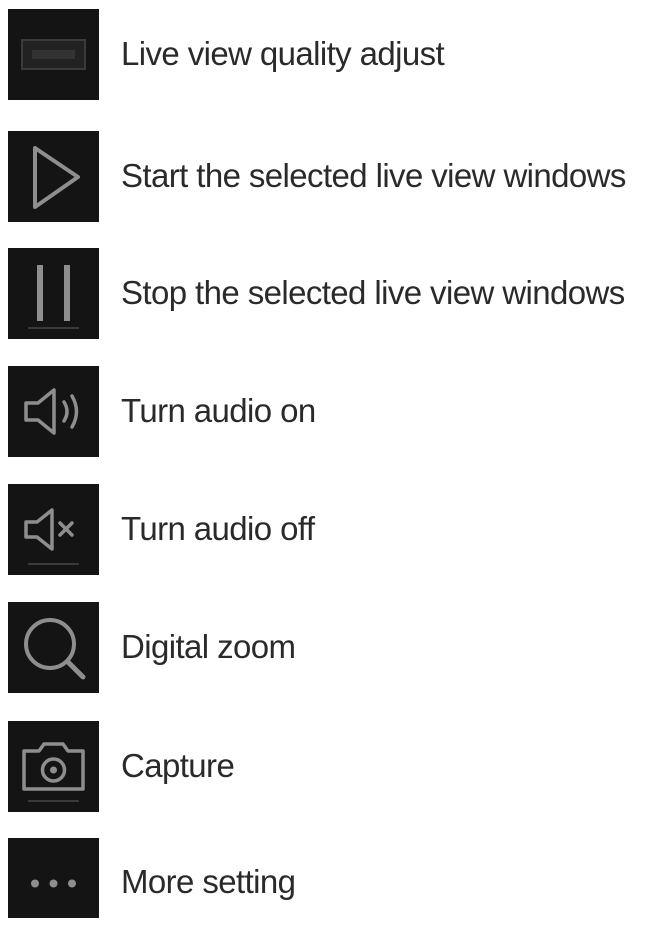 Image resolution: width=668 pixels, height=929 pixels. Describe the element at coordinates (338, 878) in the screenshot. I see `legend-item-more: More setting` at that location.